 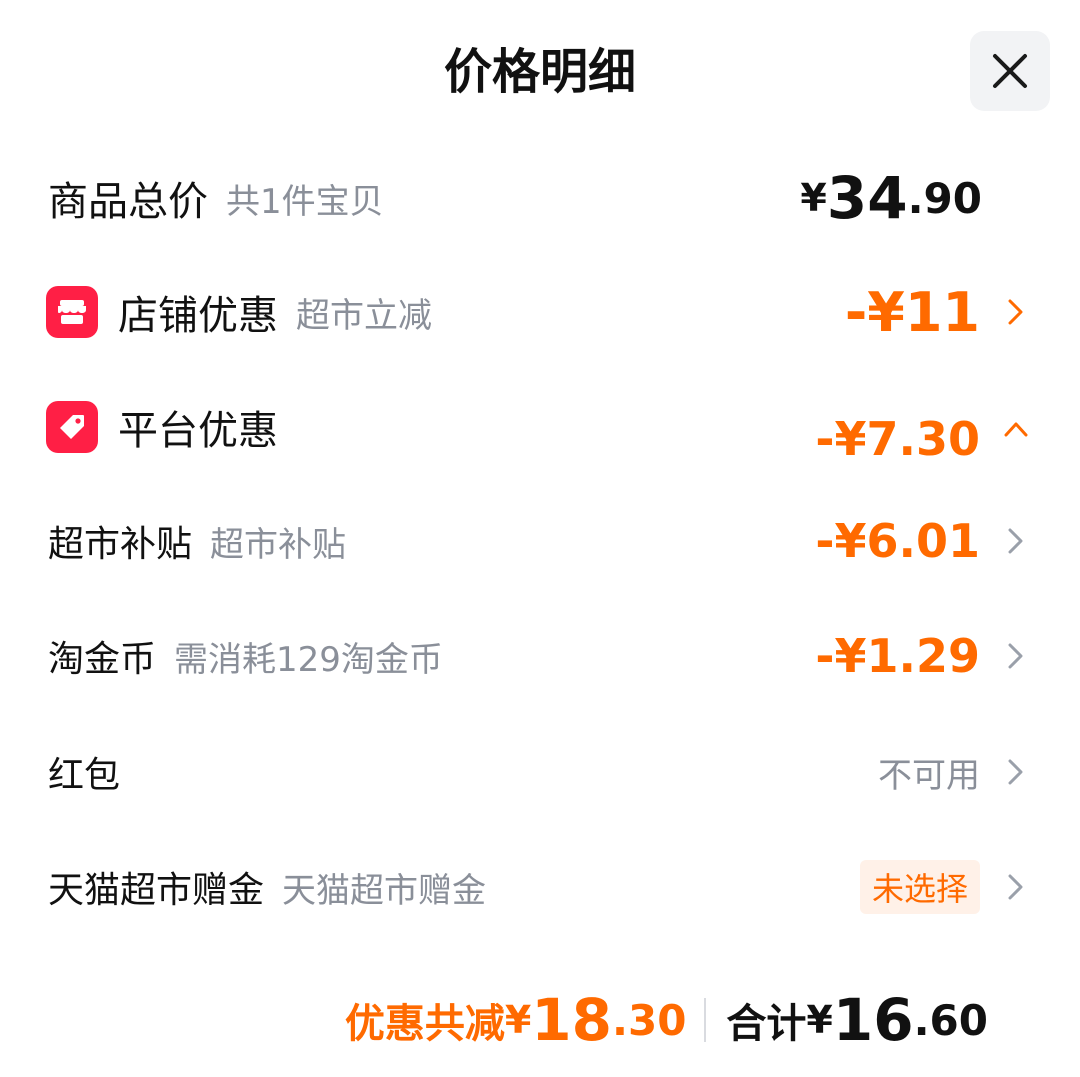 What do you see at coordinates (72, 427) in the screenshot?
I see `tag-icon` at bounding box center [72, 427].